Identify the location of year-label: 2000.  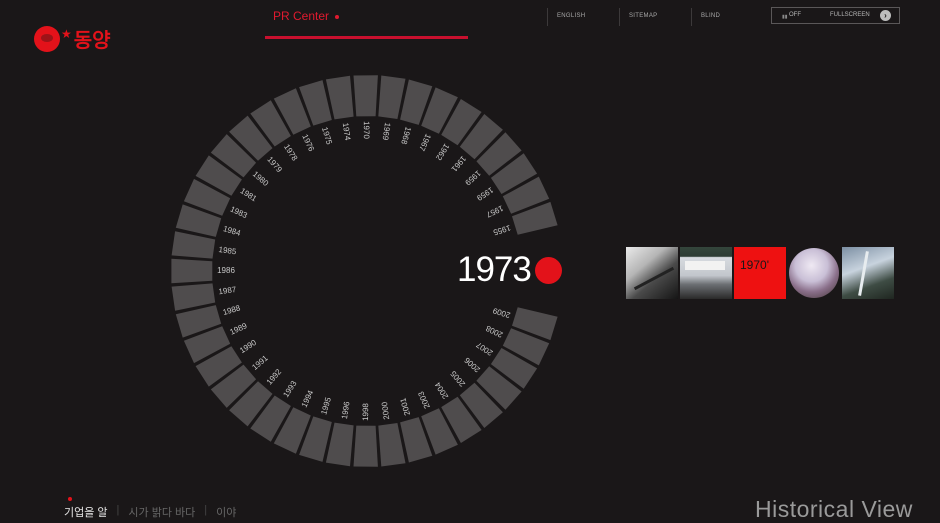
(385, 410).